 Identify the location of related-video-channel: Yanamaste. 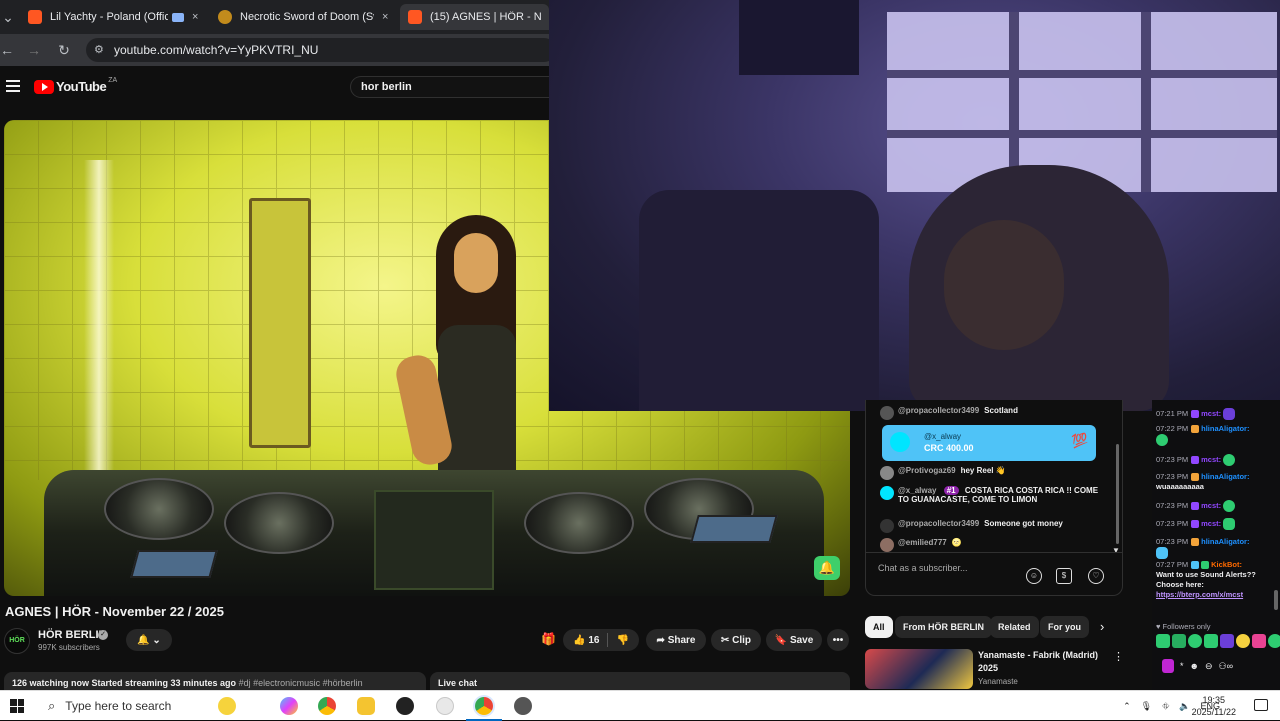
(998, 681).